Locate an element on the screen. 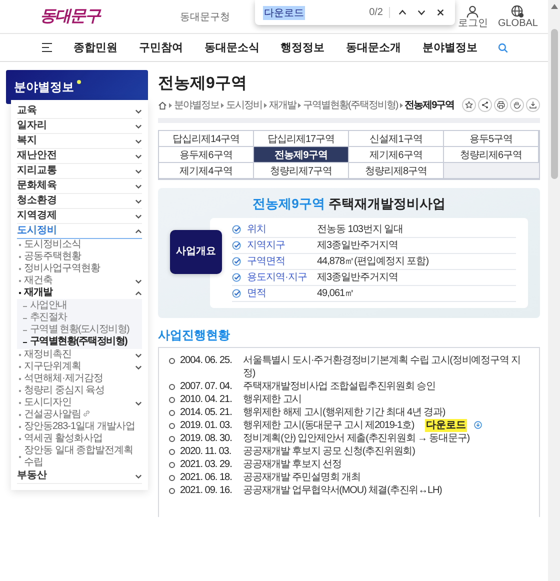  breadcrumb-link: 구역별현황(주택정비형) is located at coordinates (350, 105).